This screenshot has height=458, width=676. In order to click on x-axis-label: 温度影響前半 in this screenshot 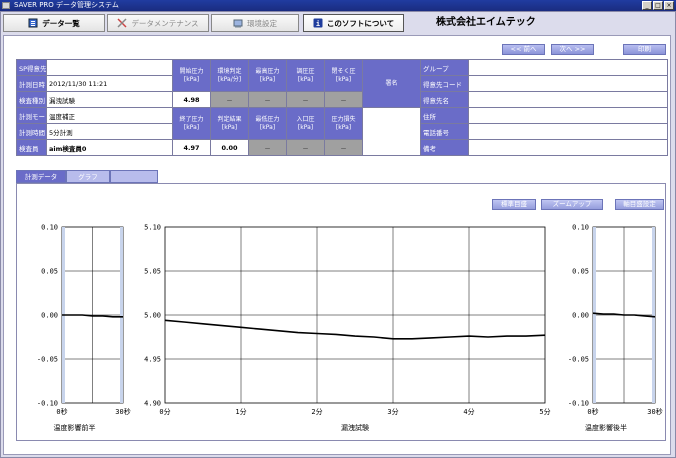, I will do `click(75, 427)`.